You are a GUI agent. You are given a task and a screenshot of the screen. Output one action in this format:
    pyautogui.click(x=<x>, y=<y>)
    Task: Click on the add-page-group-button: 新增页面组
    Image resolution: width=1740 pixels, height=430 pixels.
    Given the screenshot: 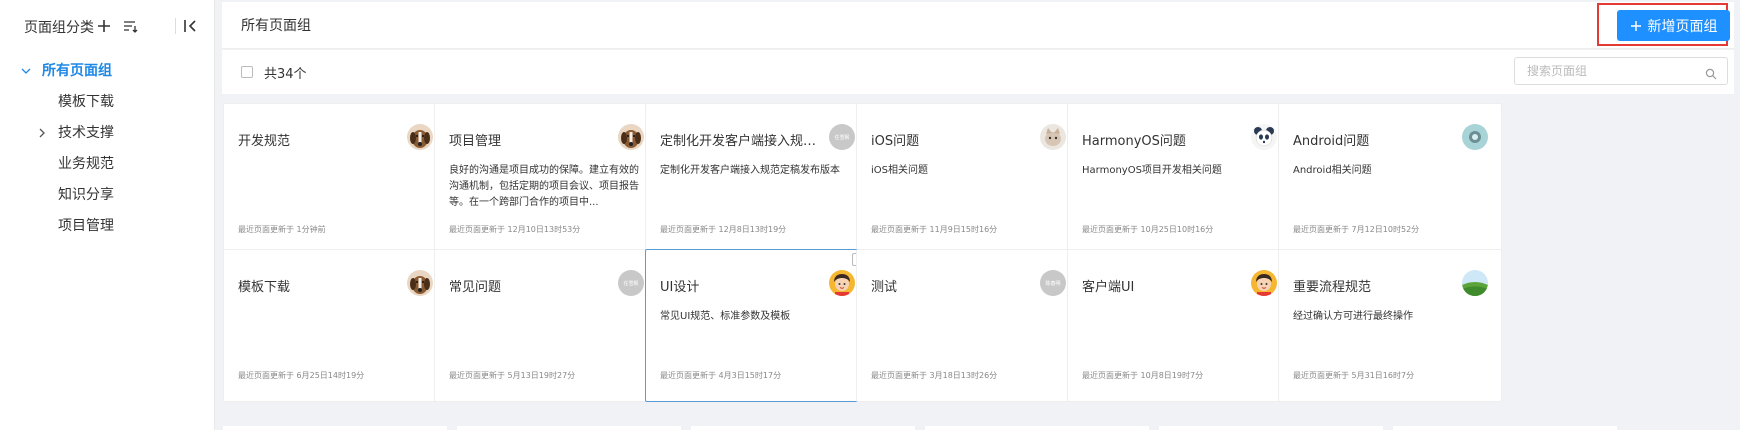 What is the action you would take?
    pyautogui.click(x=1673, y=25)
    